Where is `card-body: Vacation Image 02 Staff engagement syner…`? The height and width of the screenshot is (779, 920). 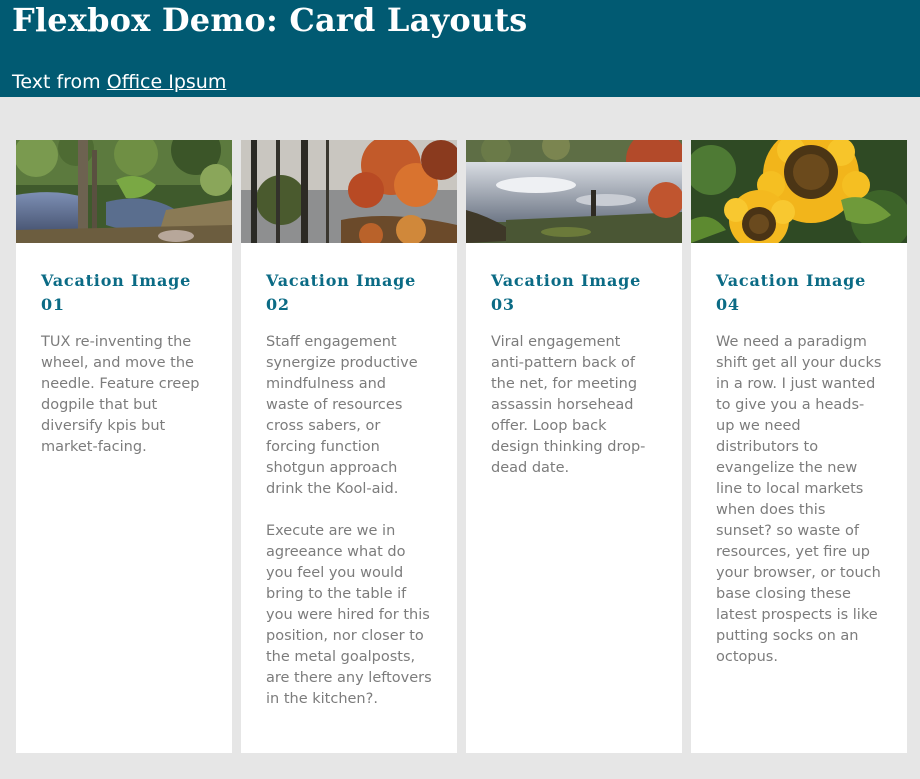 card-body: Vacation Image 02 Staff engagement syner… is located at coordinates (349, 476).